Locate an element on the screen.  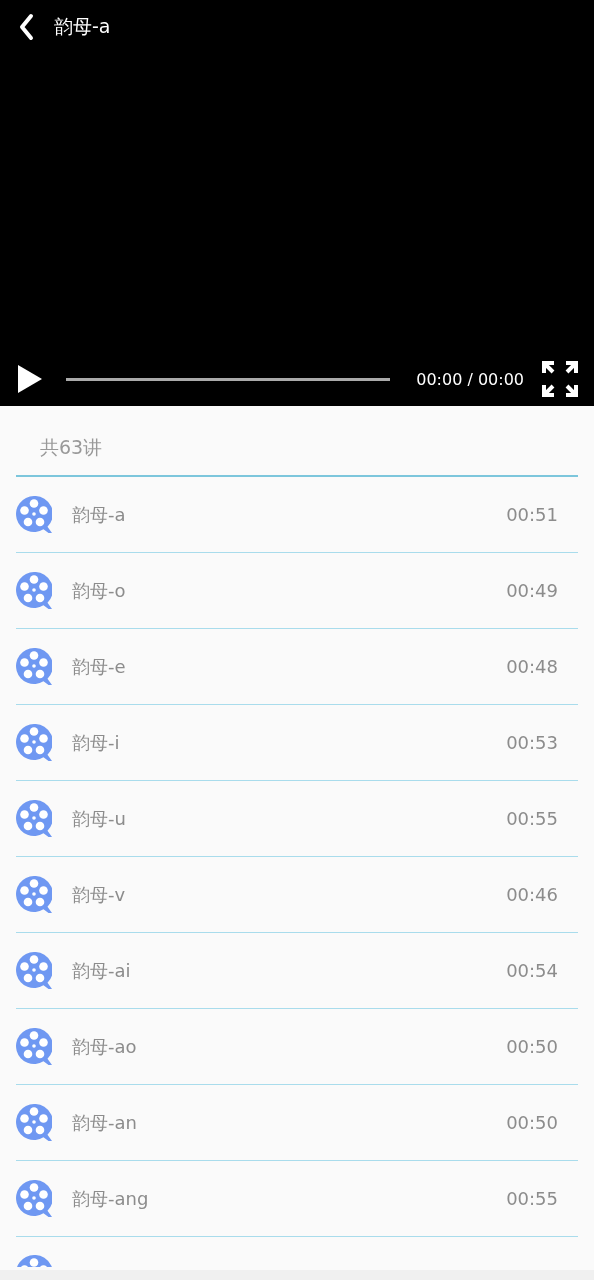
progress-track is located at coordinates (228, 379).